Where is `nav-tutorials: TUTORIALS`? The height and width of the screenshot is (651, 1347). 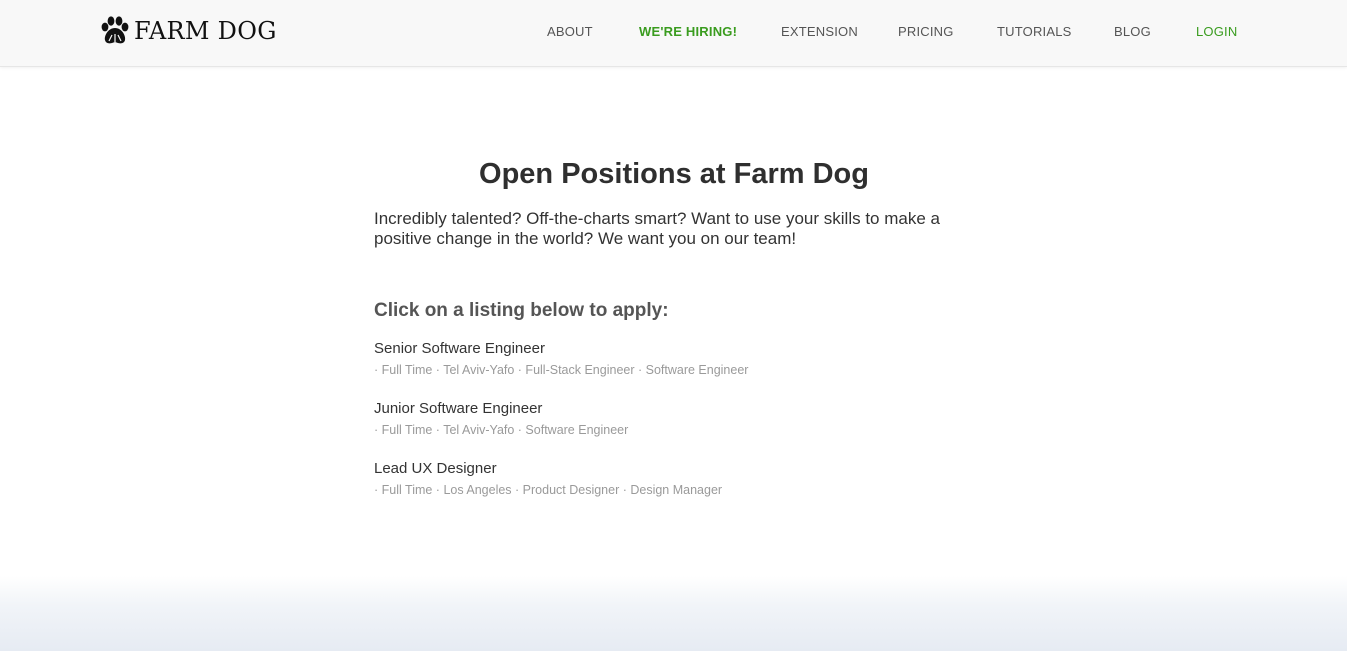 nav-tutorials: TUTORIALS is located at coordinates (1034, 31).